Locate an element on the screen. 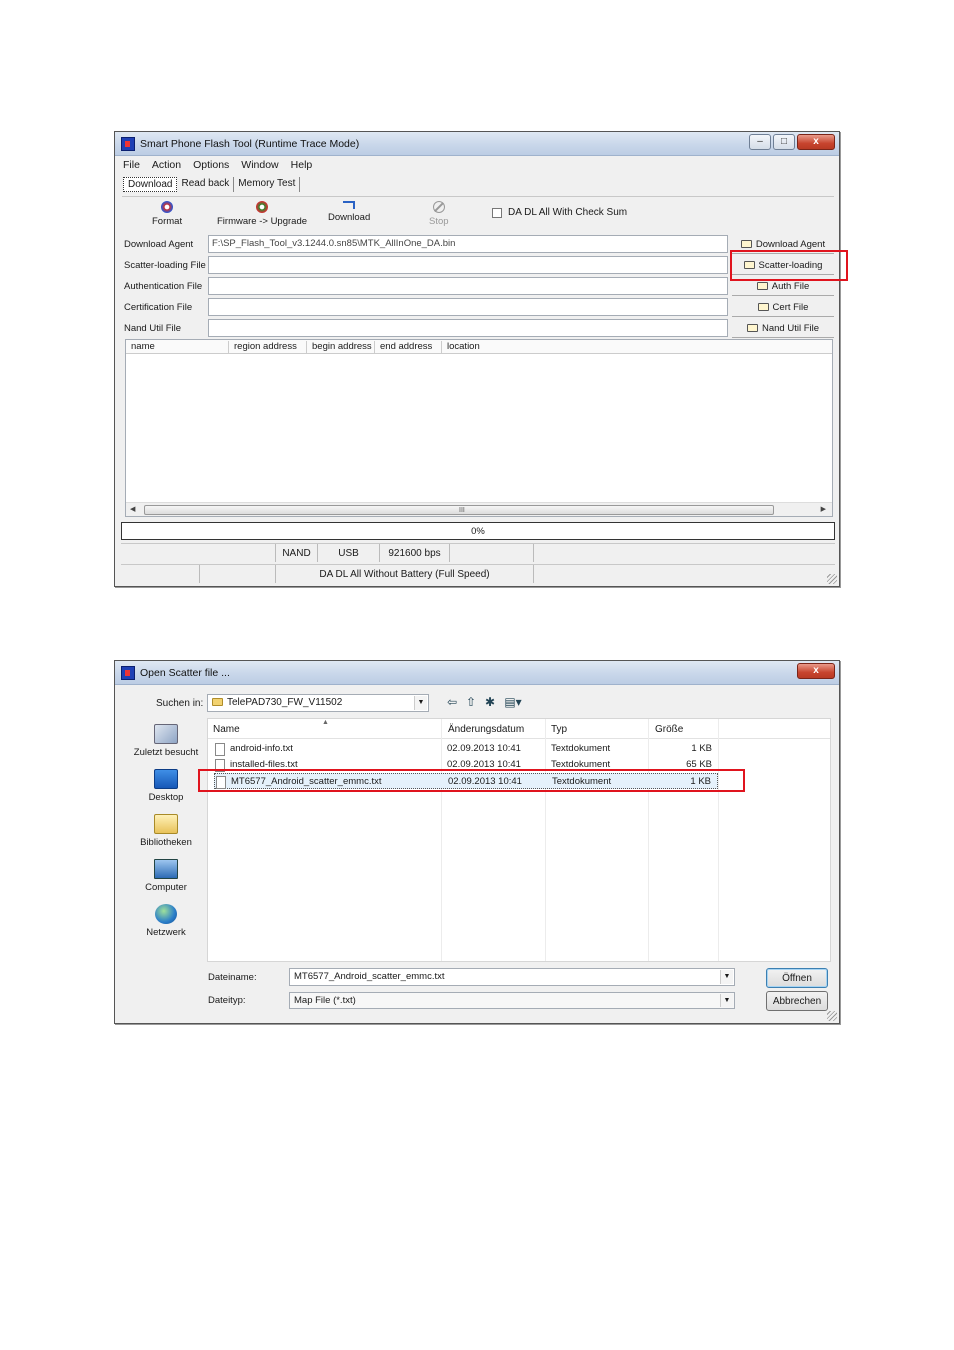  status-port: USB is located at coordinates (349, 553).